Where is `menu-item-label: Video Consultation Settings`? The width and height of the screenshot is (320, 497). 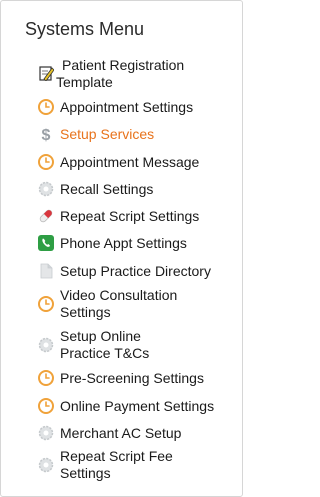 menu-item-label: Video Consultation Settings is located at coordinates (119, 303).